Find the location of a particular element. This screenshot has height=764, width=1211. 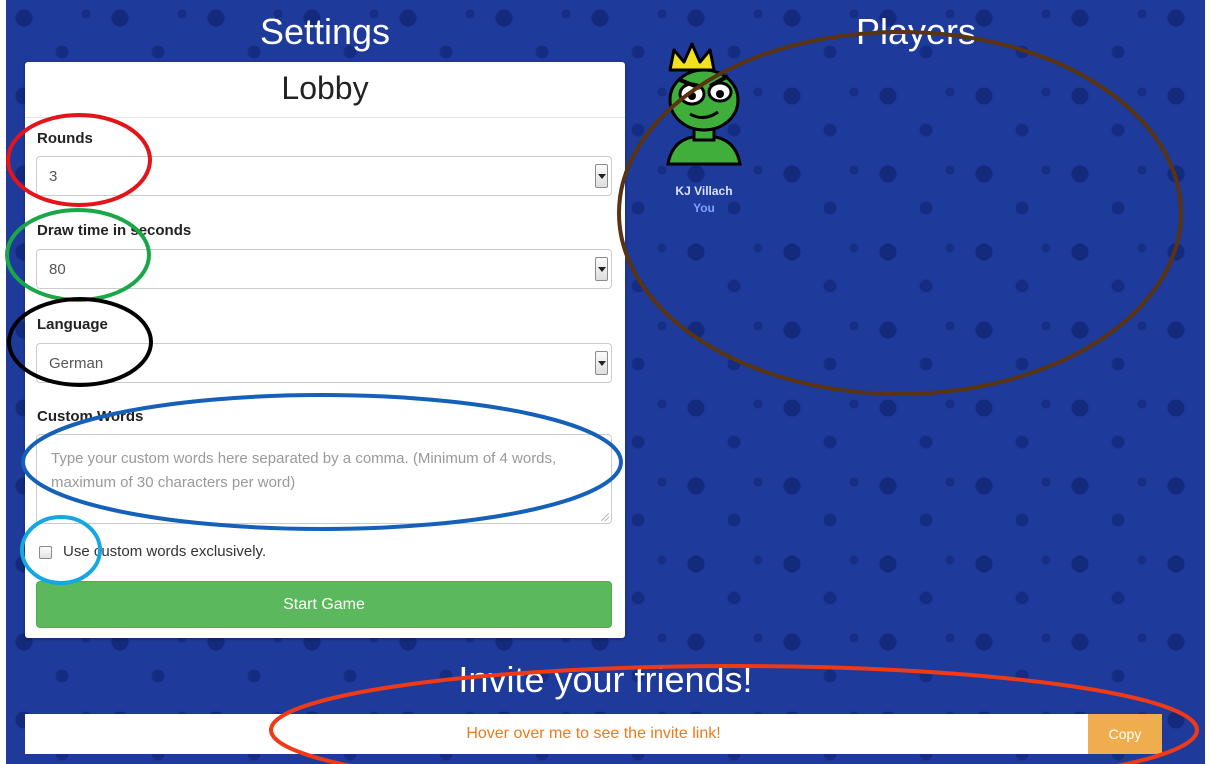

invite-link-text: Hover over me to see the invite link! is located at coordinates (593, 733).